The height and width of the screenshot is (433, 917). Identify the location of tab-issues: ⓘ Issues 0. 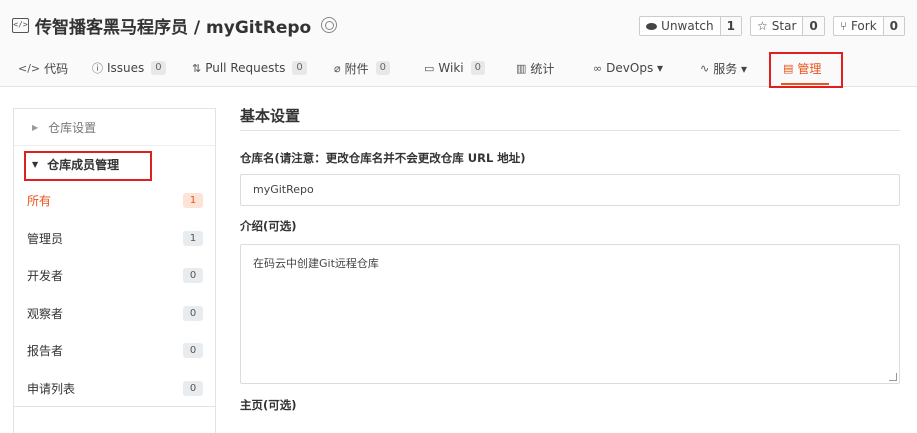
(129, 68).